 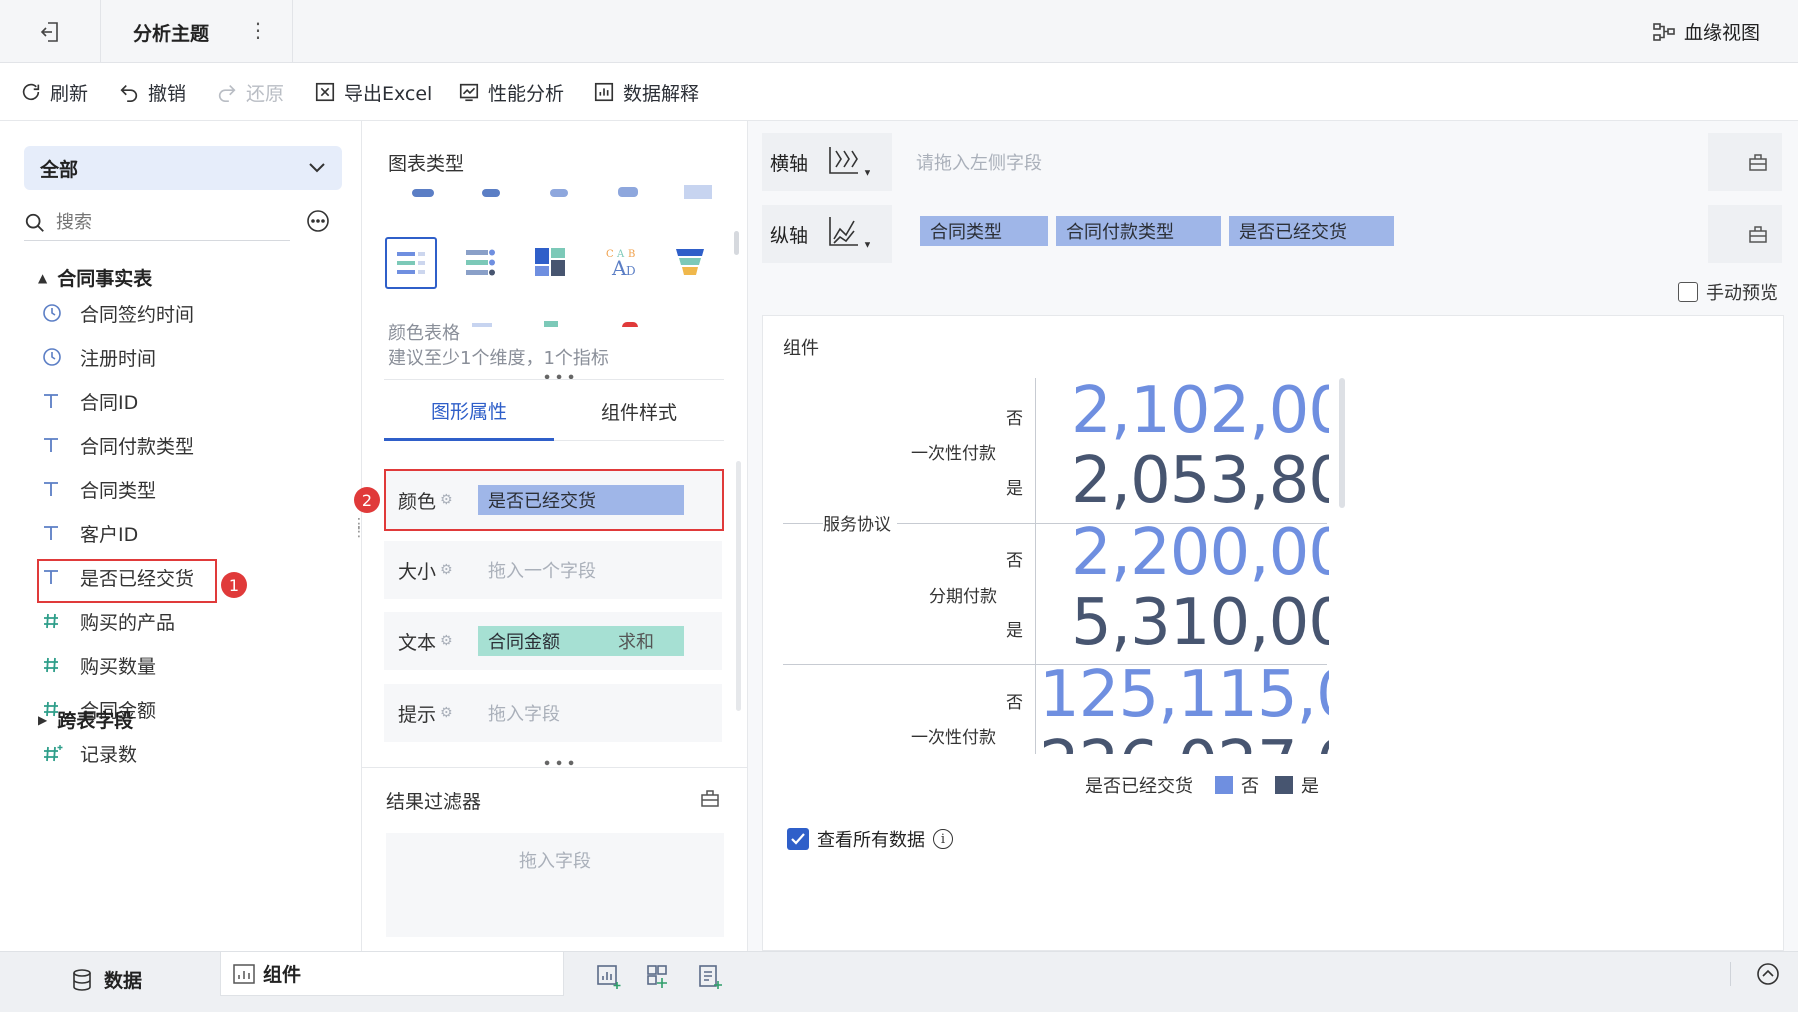 I want to click on field-item: 购买数量, so click(x=99, y=665).